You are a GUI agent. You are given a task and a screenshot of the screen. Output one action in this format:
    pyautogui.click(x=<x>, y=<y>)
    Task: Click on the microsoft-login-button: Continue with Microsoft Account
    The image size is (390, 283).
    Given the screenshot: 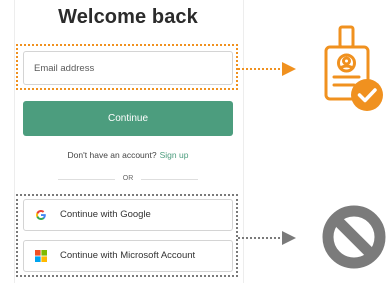 What is the action you would take?
    pyautogui.click(x=128, y=256)
    